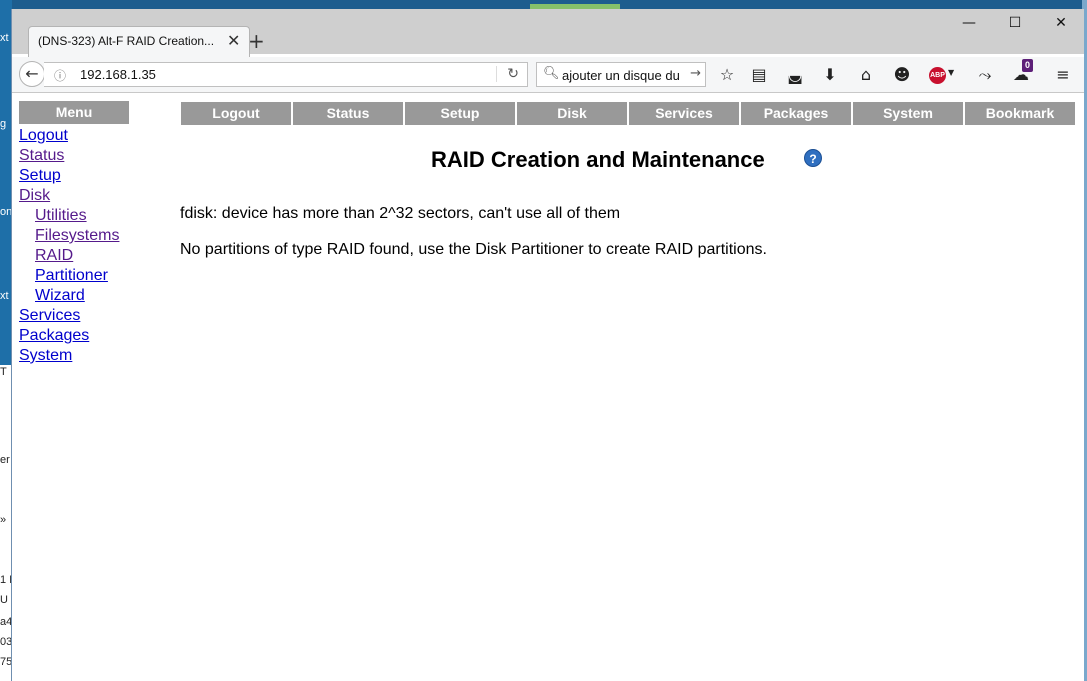 The height and width of the screenshot is (681, 1087). I want to click on url-text: 192.168.1.35, so click(118, 74).